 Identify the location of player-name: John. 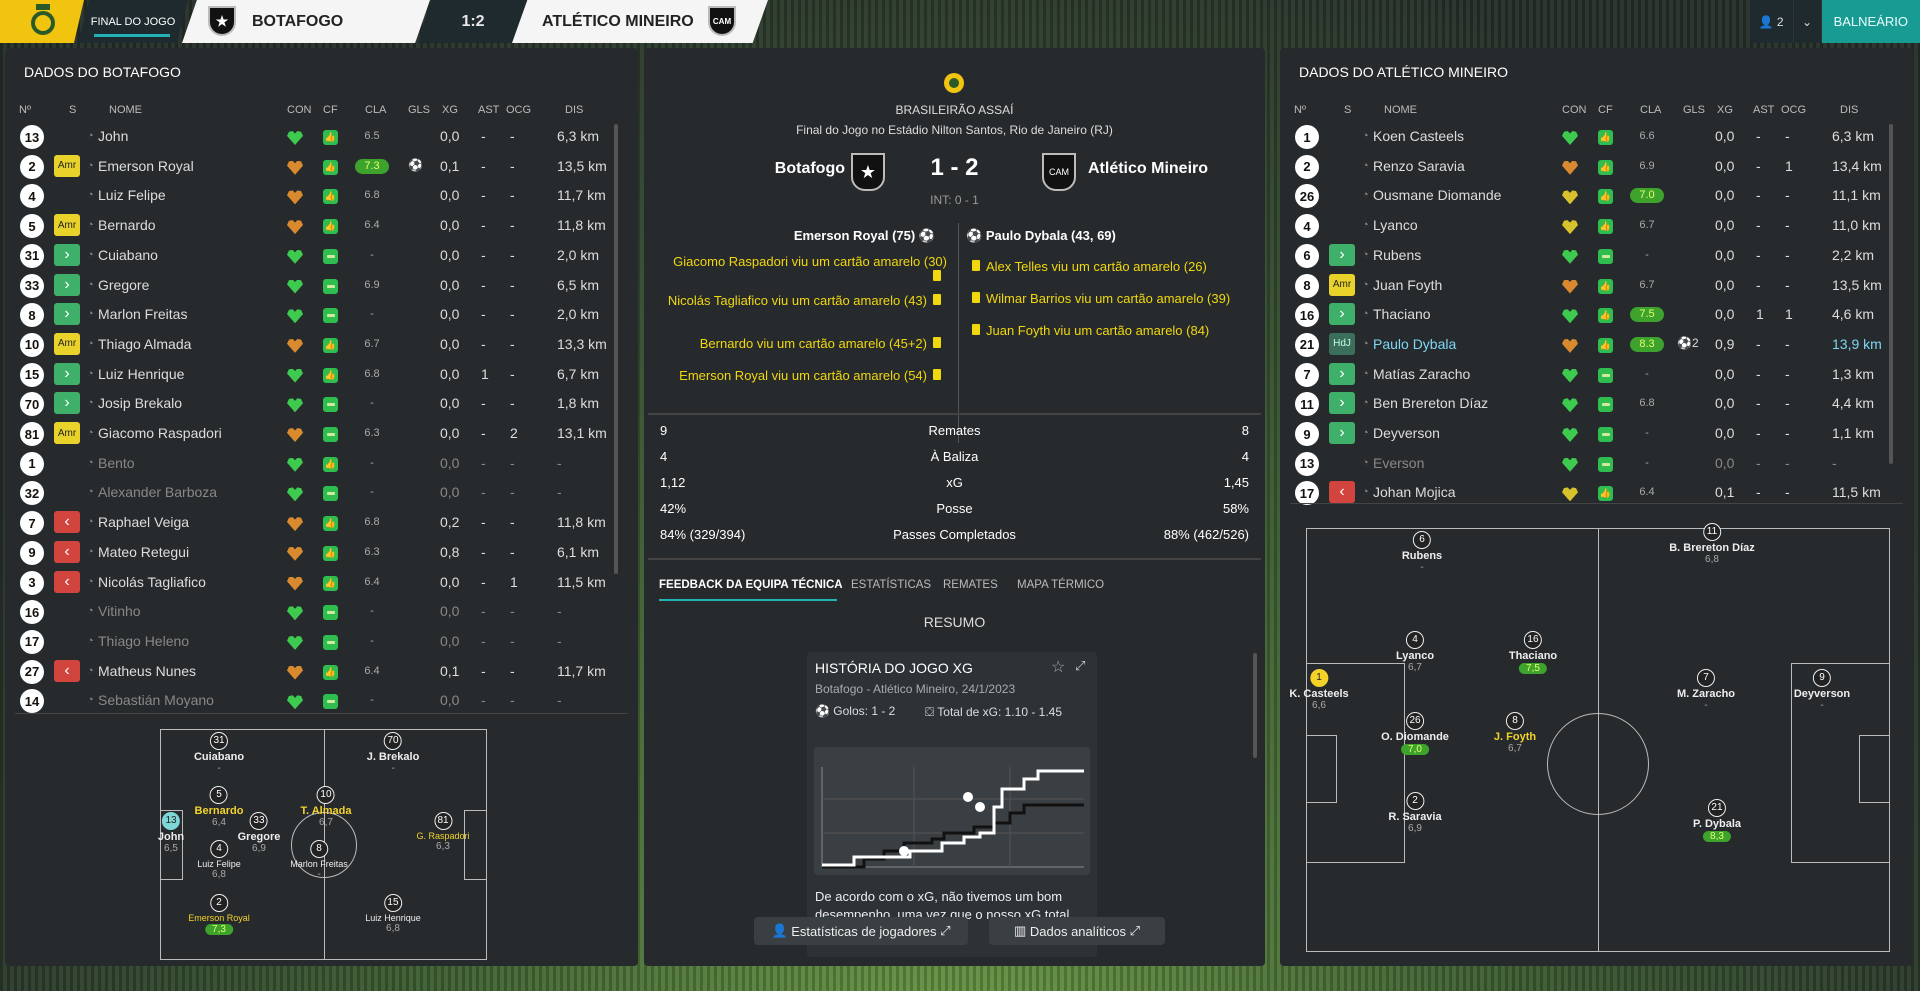
(113, 136).